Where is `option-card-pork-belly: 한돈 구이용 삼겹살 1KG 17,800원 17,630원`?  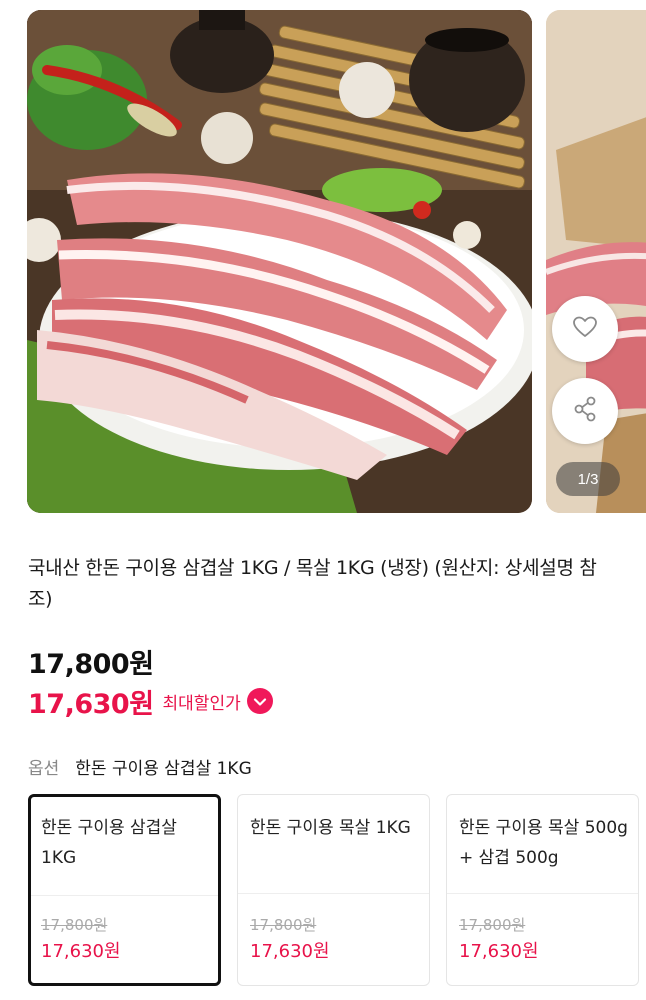 option-card-pork-belly: 한돈 구이용 삼겹살 1KG 17,800원 17,630원 is located at coordinates (124, 890).